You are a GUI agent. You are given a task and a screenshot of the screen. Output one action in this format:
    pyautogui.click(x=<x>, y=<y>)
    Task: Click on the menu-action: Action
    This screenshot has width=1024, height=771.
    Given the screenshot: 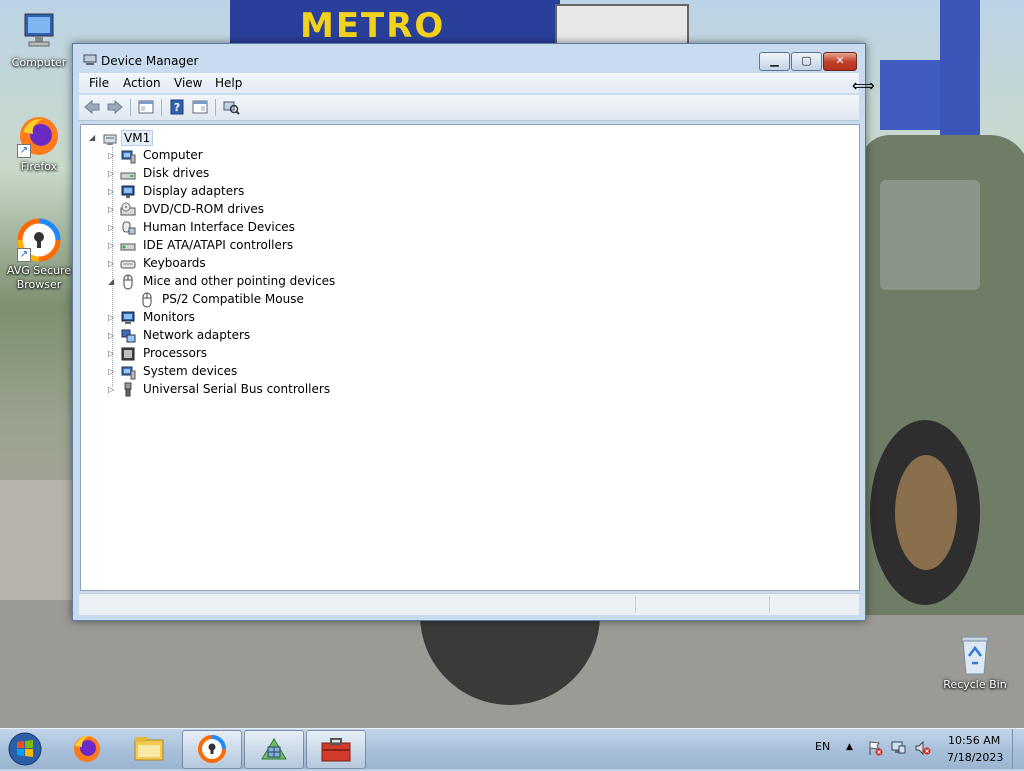 What is the action you would take?
    pyautogui.click(x=142, y=83)
    